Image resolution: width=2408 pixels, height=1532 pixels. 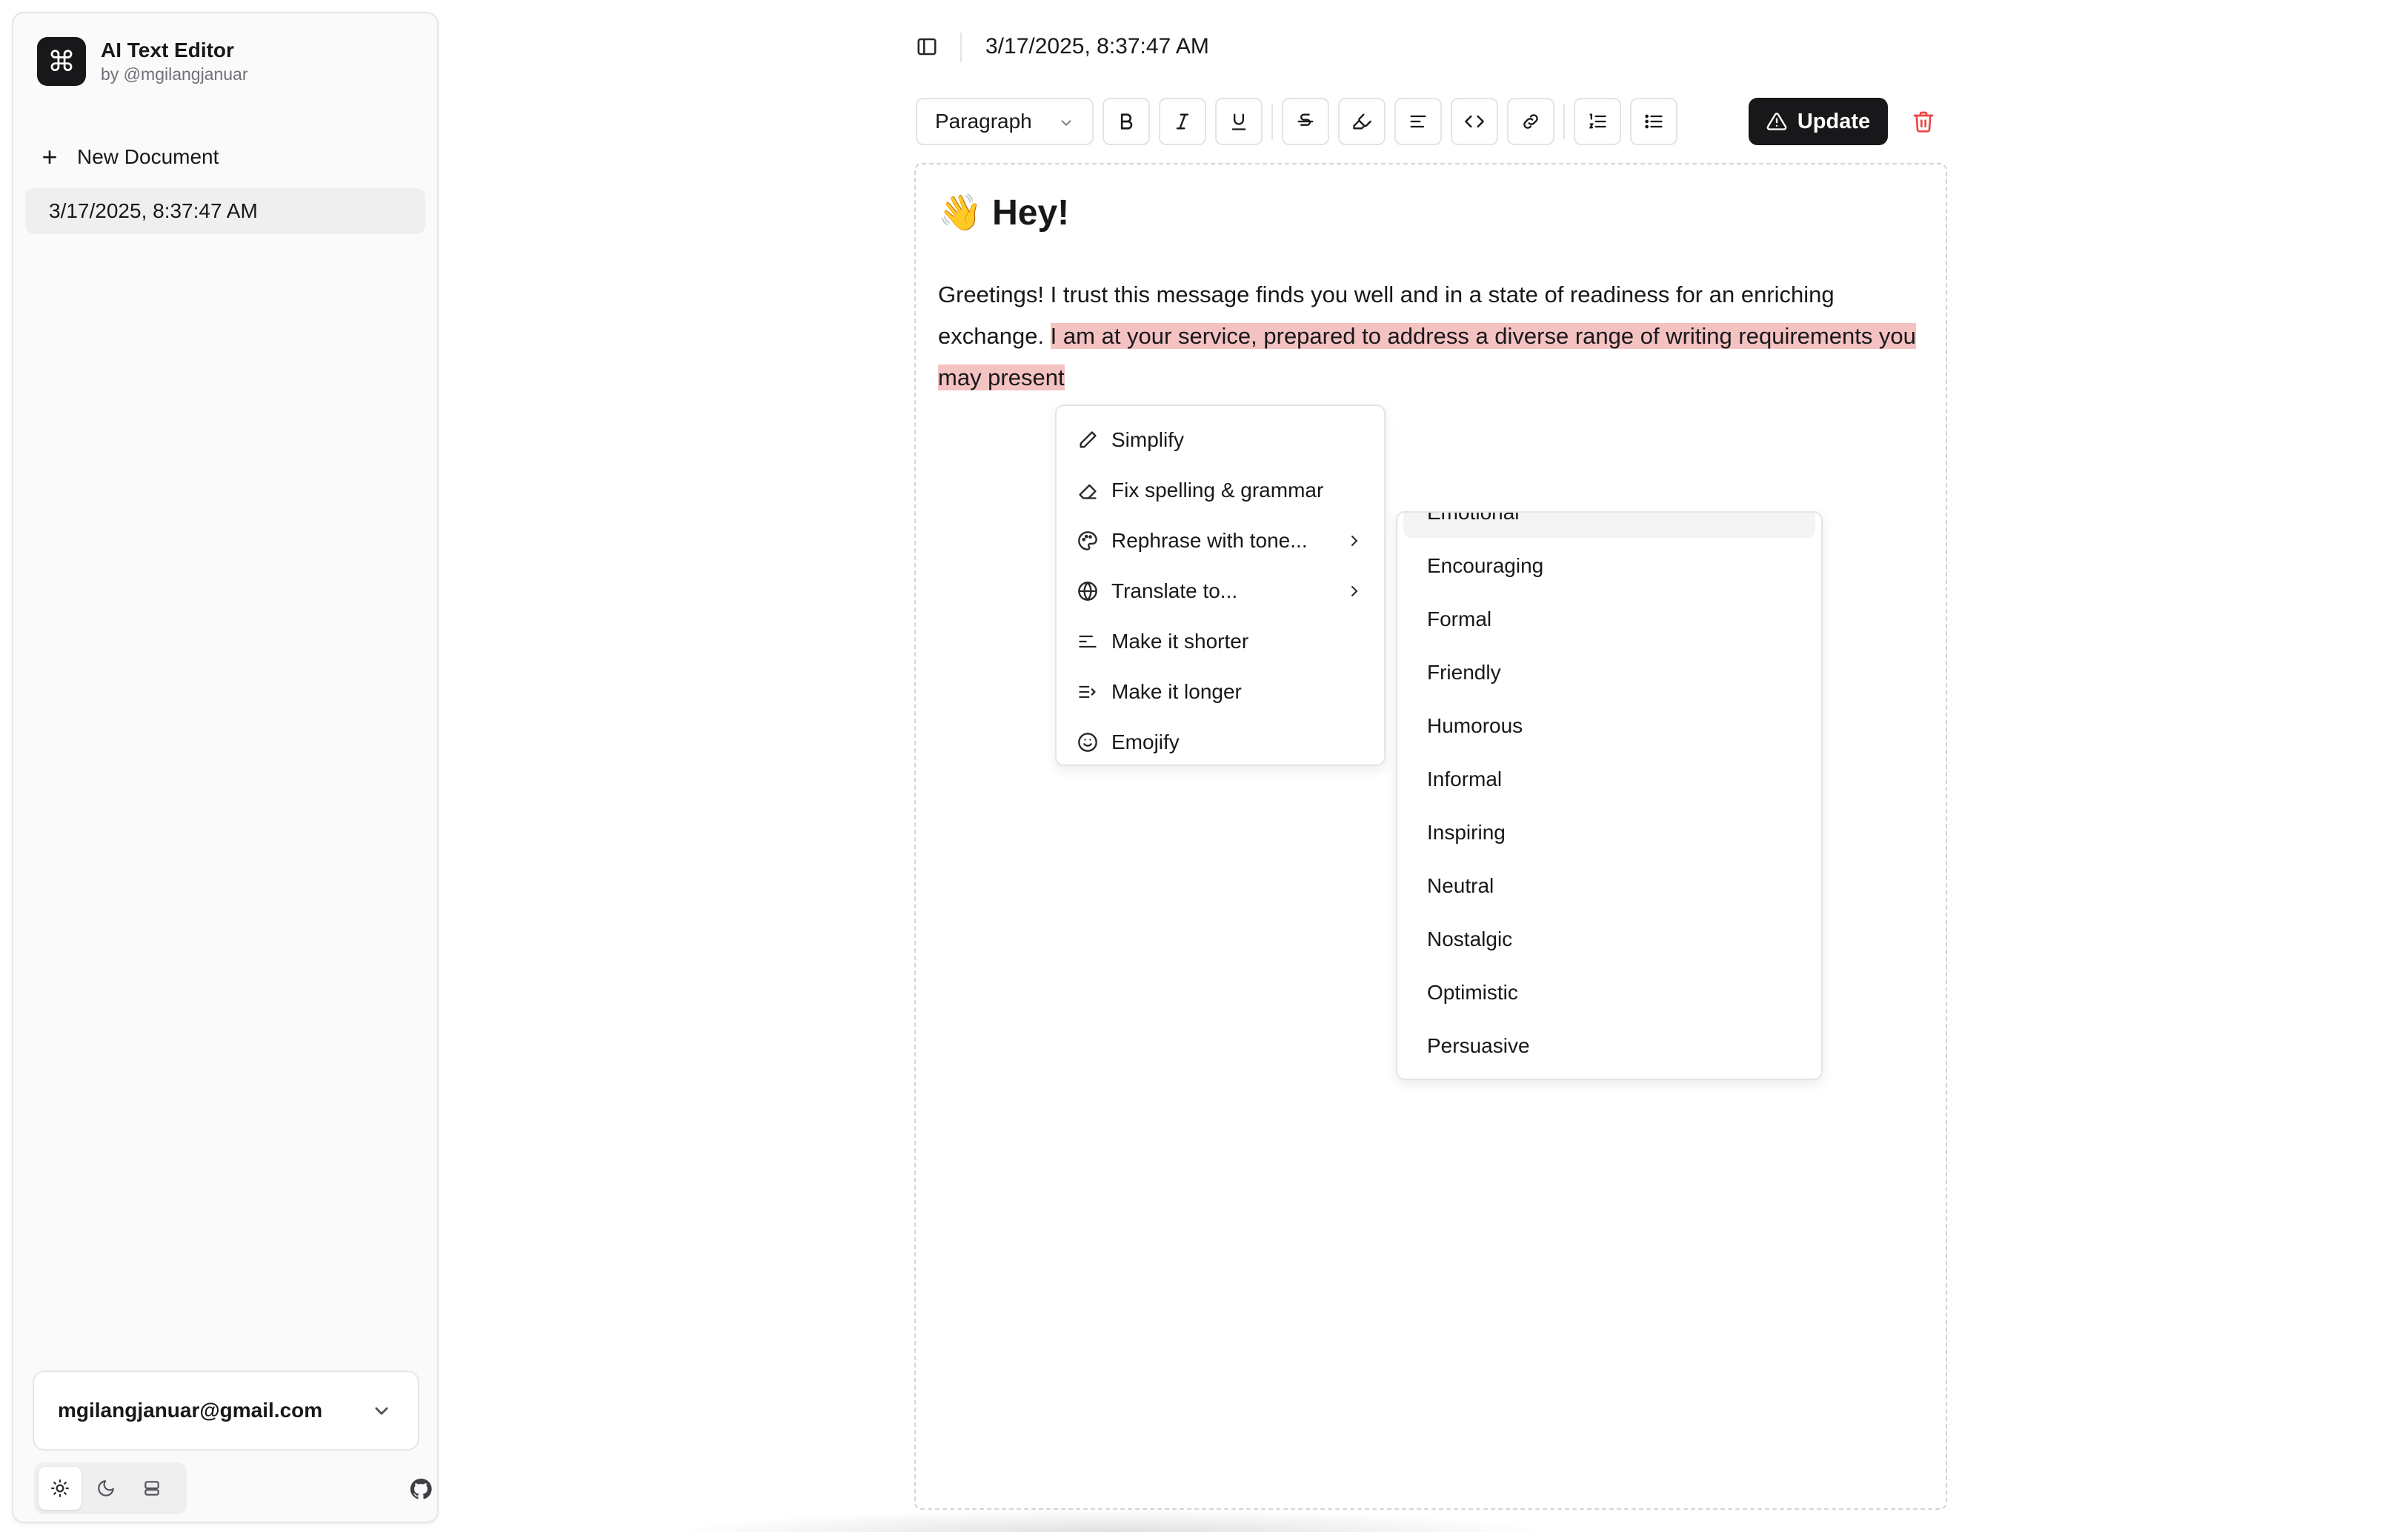 I want to click on ordered-list-button, so click(x=1597, y=121).